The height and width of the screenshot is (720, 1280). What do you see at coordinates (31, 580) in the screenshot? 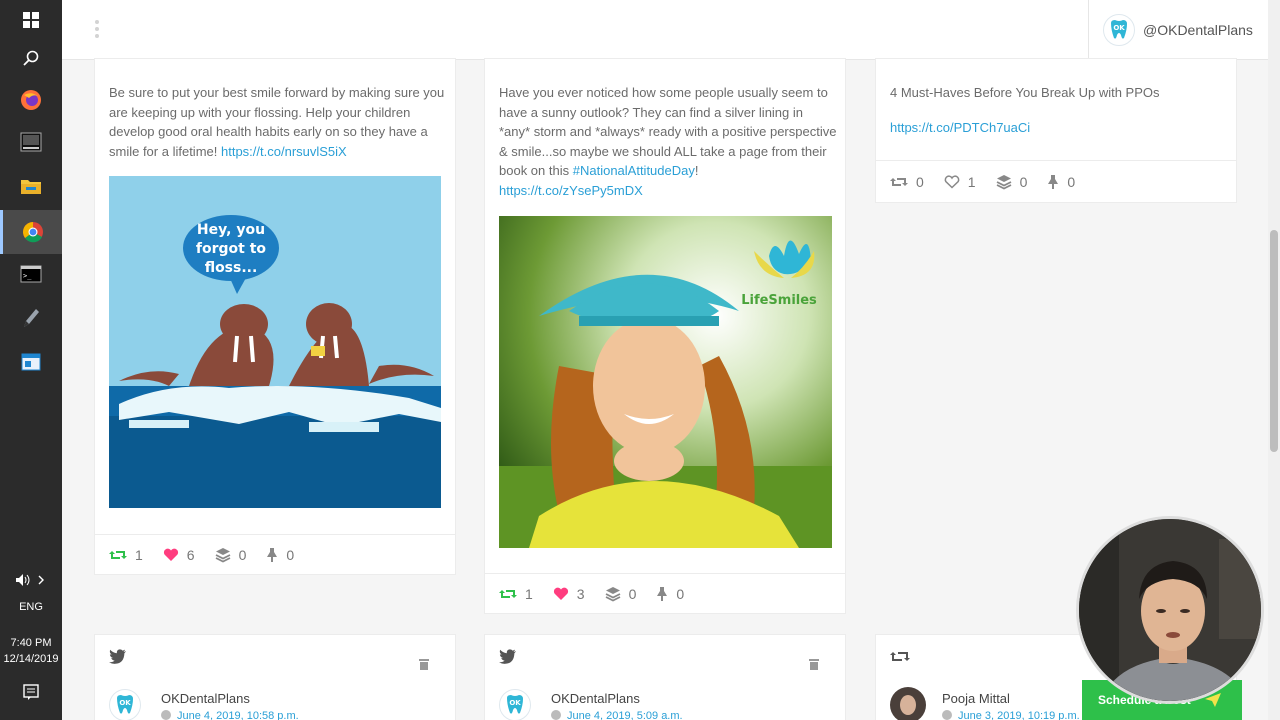
I see `volume-icon` at bounding box center [31, 580].